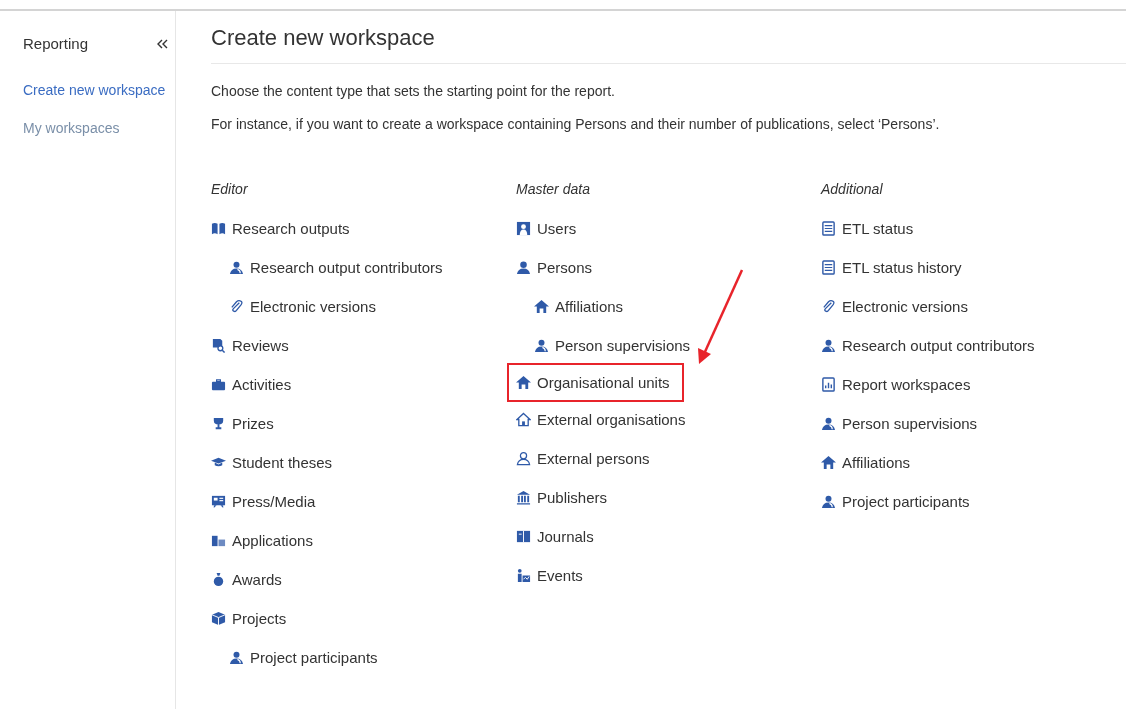 The height and width of the screenshot is (709, 1126). I want to click on bank-building-icon, so click(523, 497).